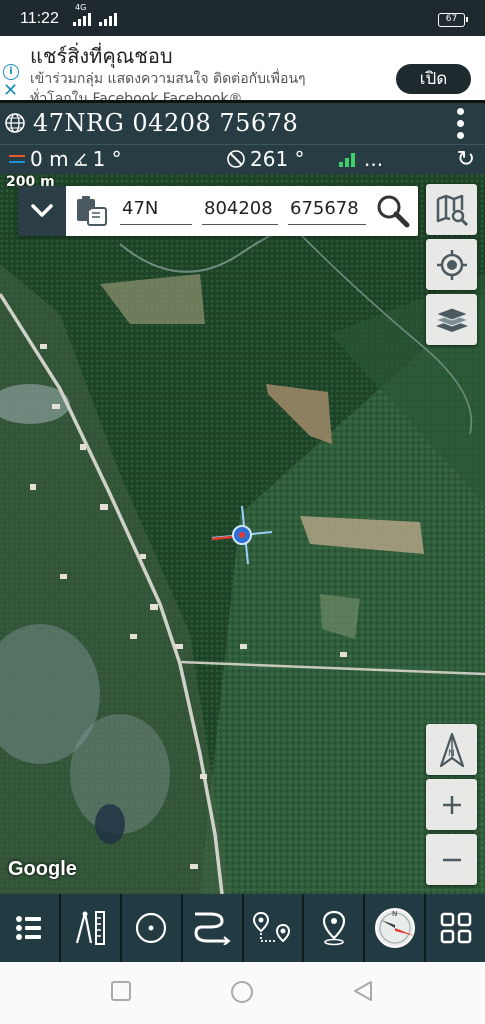  What do you see at coordinates (95, 19) in the screenshot?
I see `signal-icons` at bounding box center [95, 19].